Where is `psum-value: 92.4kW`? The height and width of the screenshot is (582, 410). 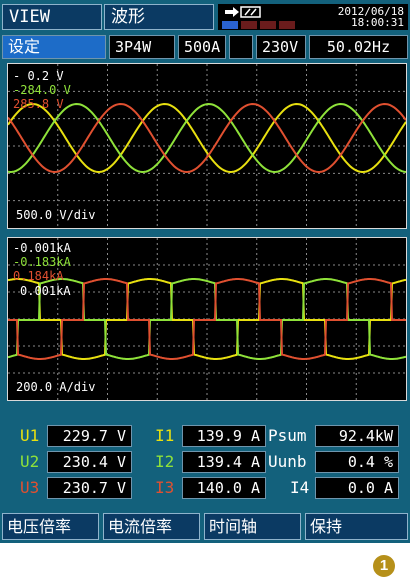
psum-value: 92.4kW is located at coordinates (357, 436).